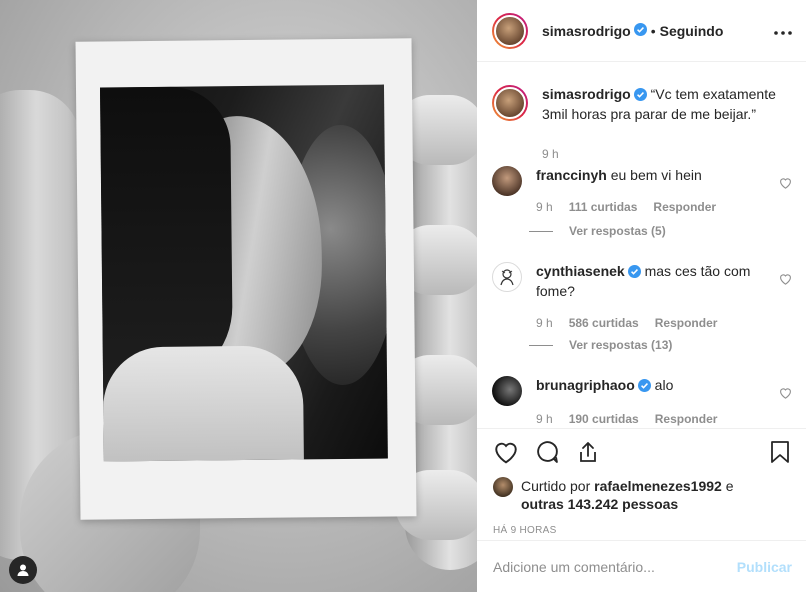  I want to click on add-comment-bar: Publicar, so click(641, 566).